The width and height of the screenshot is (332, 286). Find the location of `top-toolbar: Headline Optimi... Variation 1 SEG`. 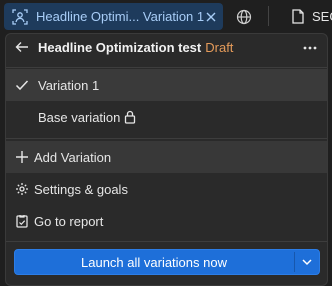

top-toolbar: Headline Optimi... Variation 1 SEG is located at coordinates (166, 16).